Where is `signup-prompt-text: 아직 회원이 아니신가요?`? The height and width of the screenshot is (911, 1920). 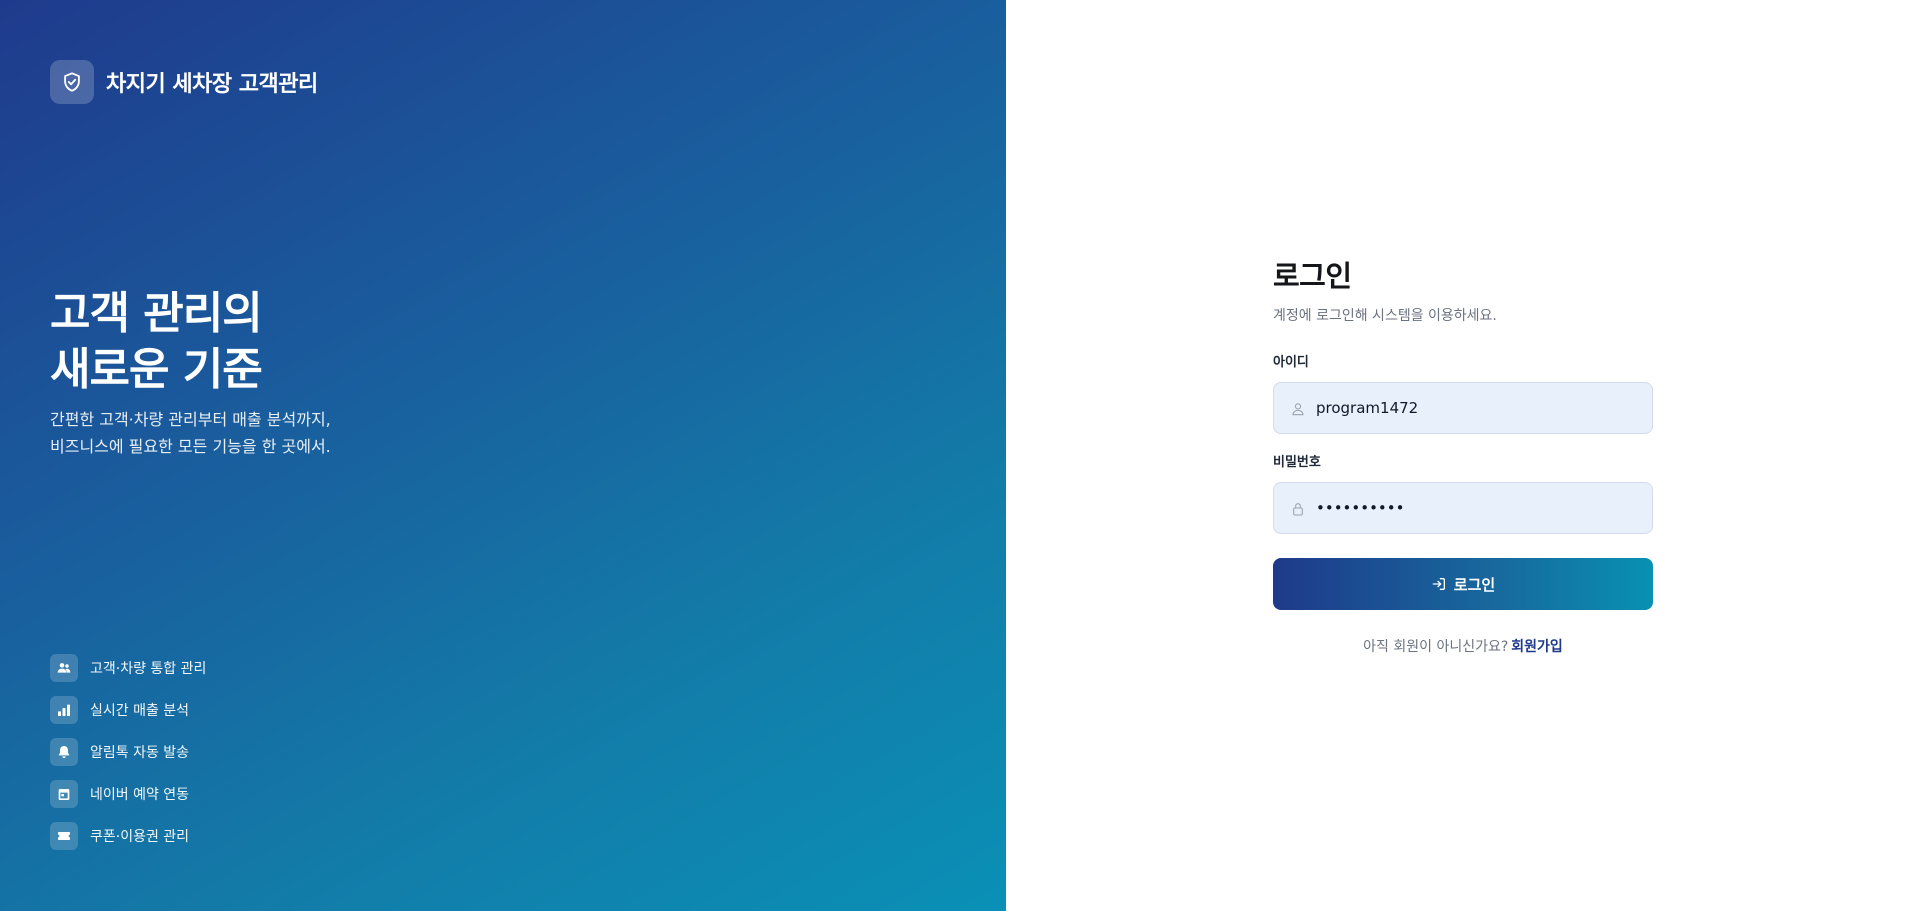
signup-prompt-text: 아직 회원이 아니신가요? is located at coordinates (1436, 647).